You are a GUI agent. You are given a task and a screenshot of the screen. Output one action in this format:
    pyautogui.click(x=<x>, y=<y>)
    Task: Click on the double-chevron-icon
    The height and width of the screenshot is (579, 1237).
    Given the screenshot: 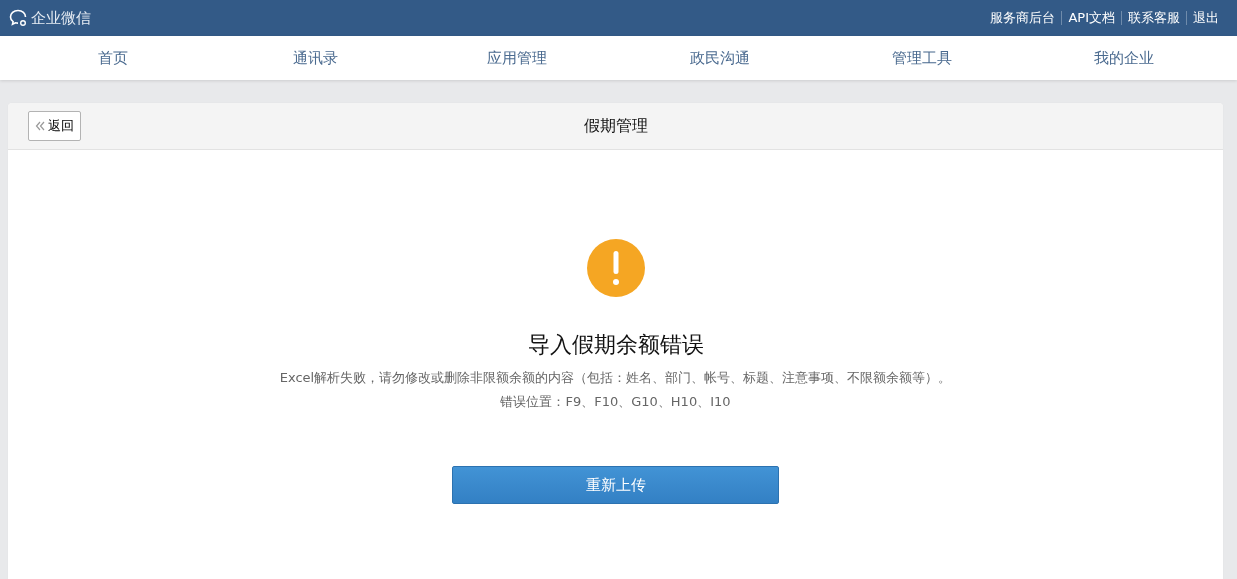 What is the action you would take?
    pyautogui.click(x=40, y=126)
    